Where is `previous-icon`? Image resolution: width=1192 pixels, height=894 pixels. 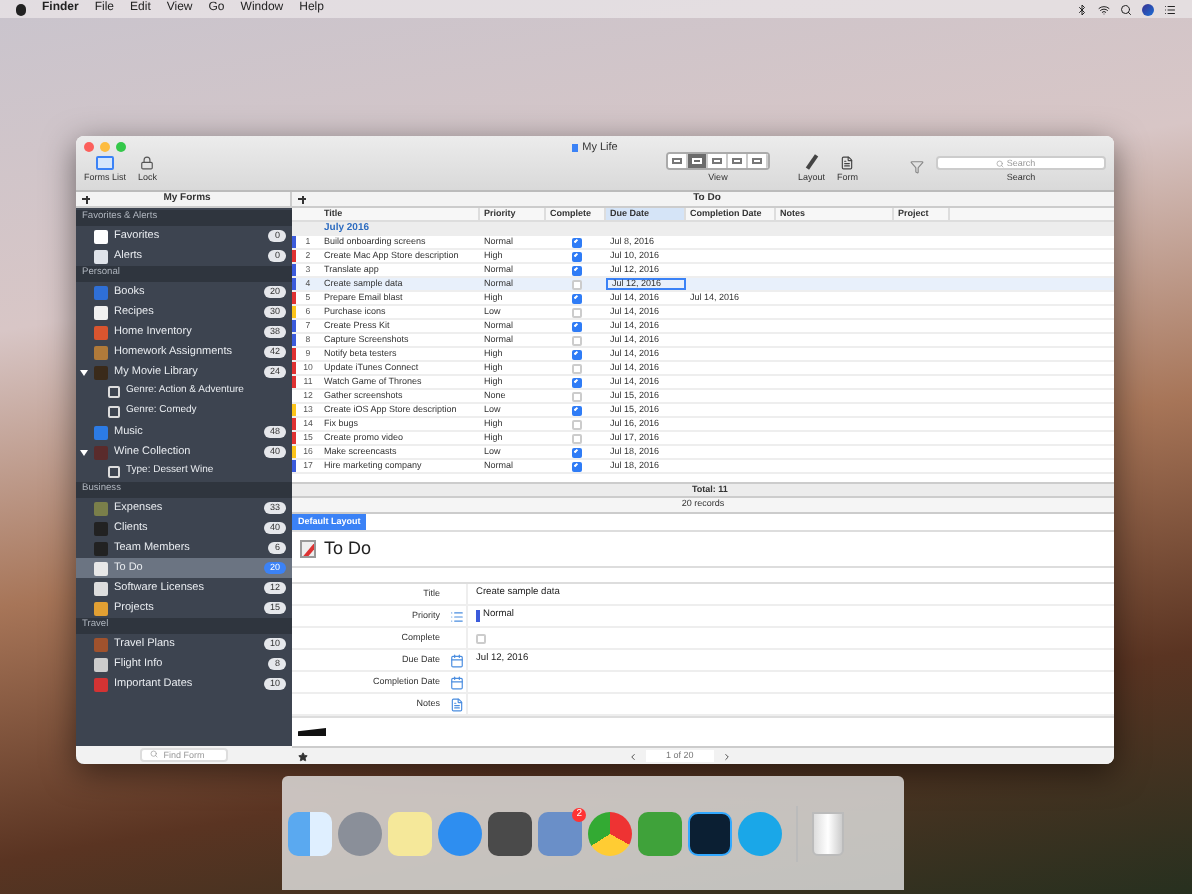
previous-icon is located at coordinates (633, 756).